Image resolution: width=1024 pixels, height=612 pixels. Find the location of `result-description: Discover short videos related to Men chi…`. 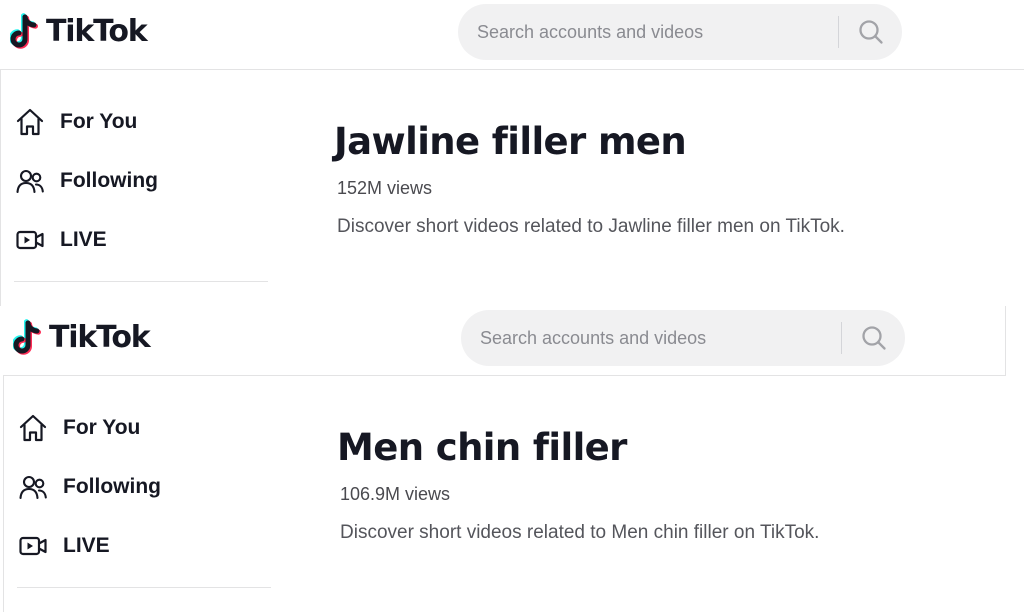

result-description: Discover short videos related to Men chi… is located at coordinates (580, 532).